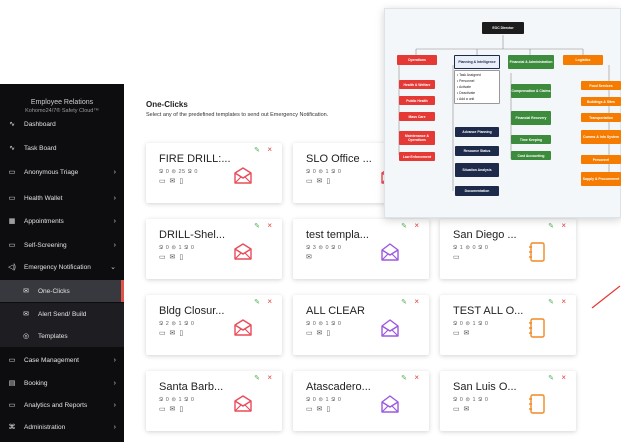  What do you see at coordinates (477, 132) in the screenshot?
I see `org-planning-item: Advance Planning` at bounding box center [477, 132].